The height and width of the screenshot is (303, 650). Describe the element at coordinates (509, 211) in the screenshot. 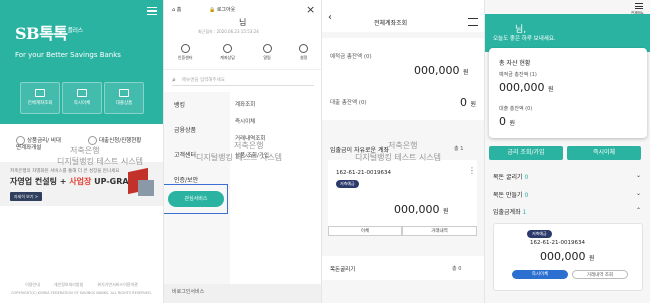

I see `row-checking-accounts: 입출금계좌 1` at that location.